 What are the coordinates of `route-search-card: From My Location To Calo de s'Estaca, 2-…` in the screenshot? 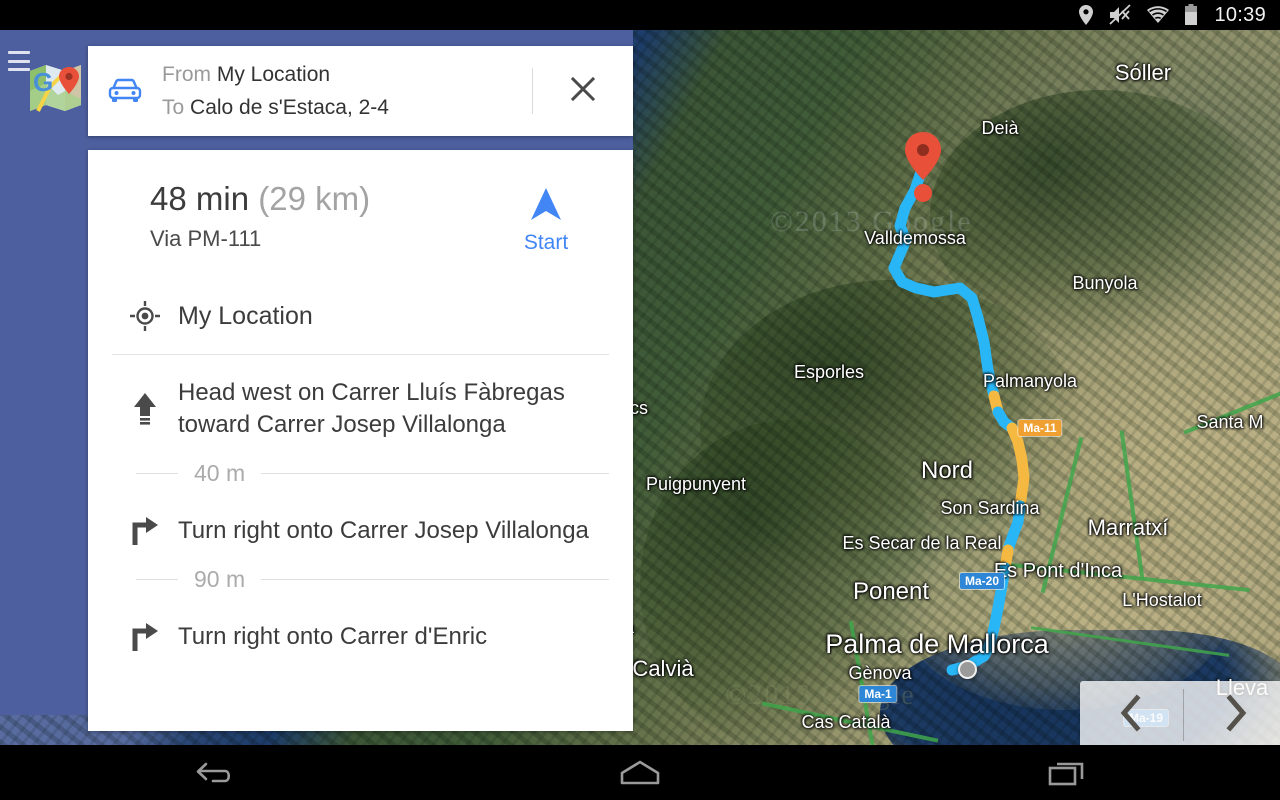 It's located at (360, 91).